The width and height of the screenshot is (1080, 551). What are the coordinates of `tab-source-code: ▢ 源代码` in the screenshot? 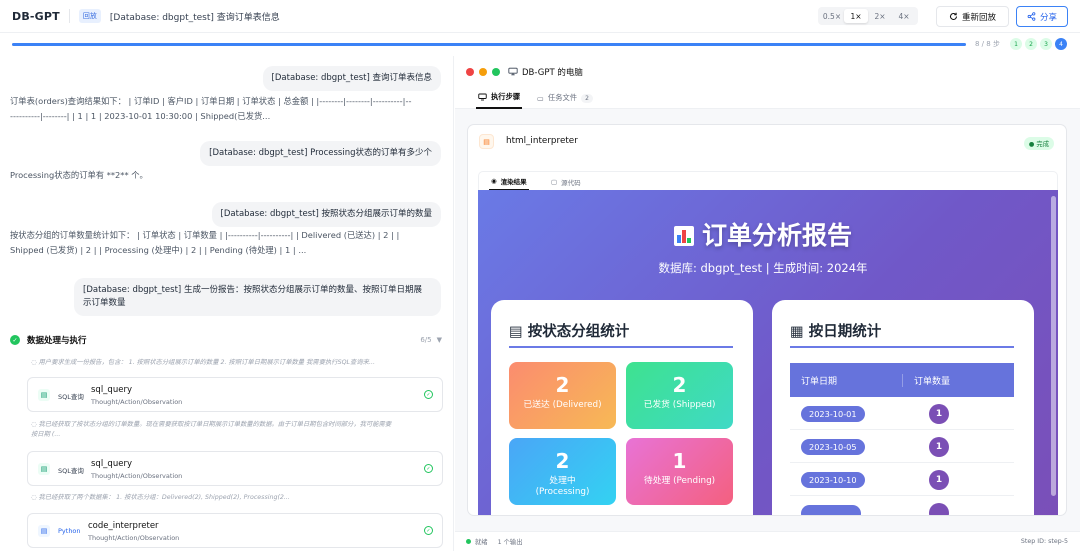 It's located at (566, 181).